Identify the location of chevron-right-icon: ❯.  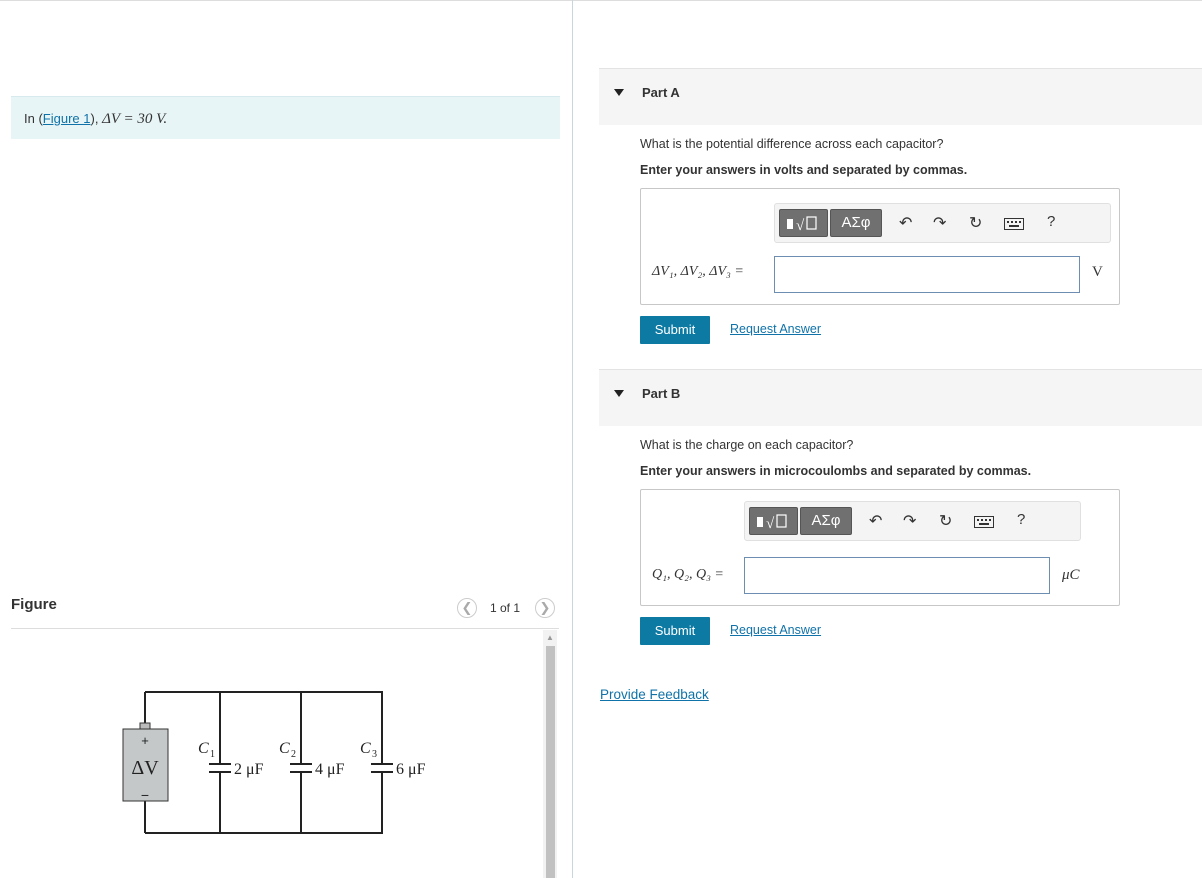
(545, 607).